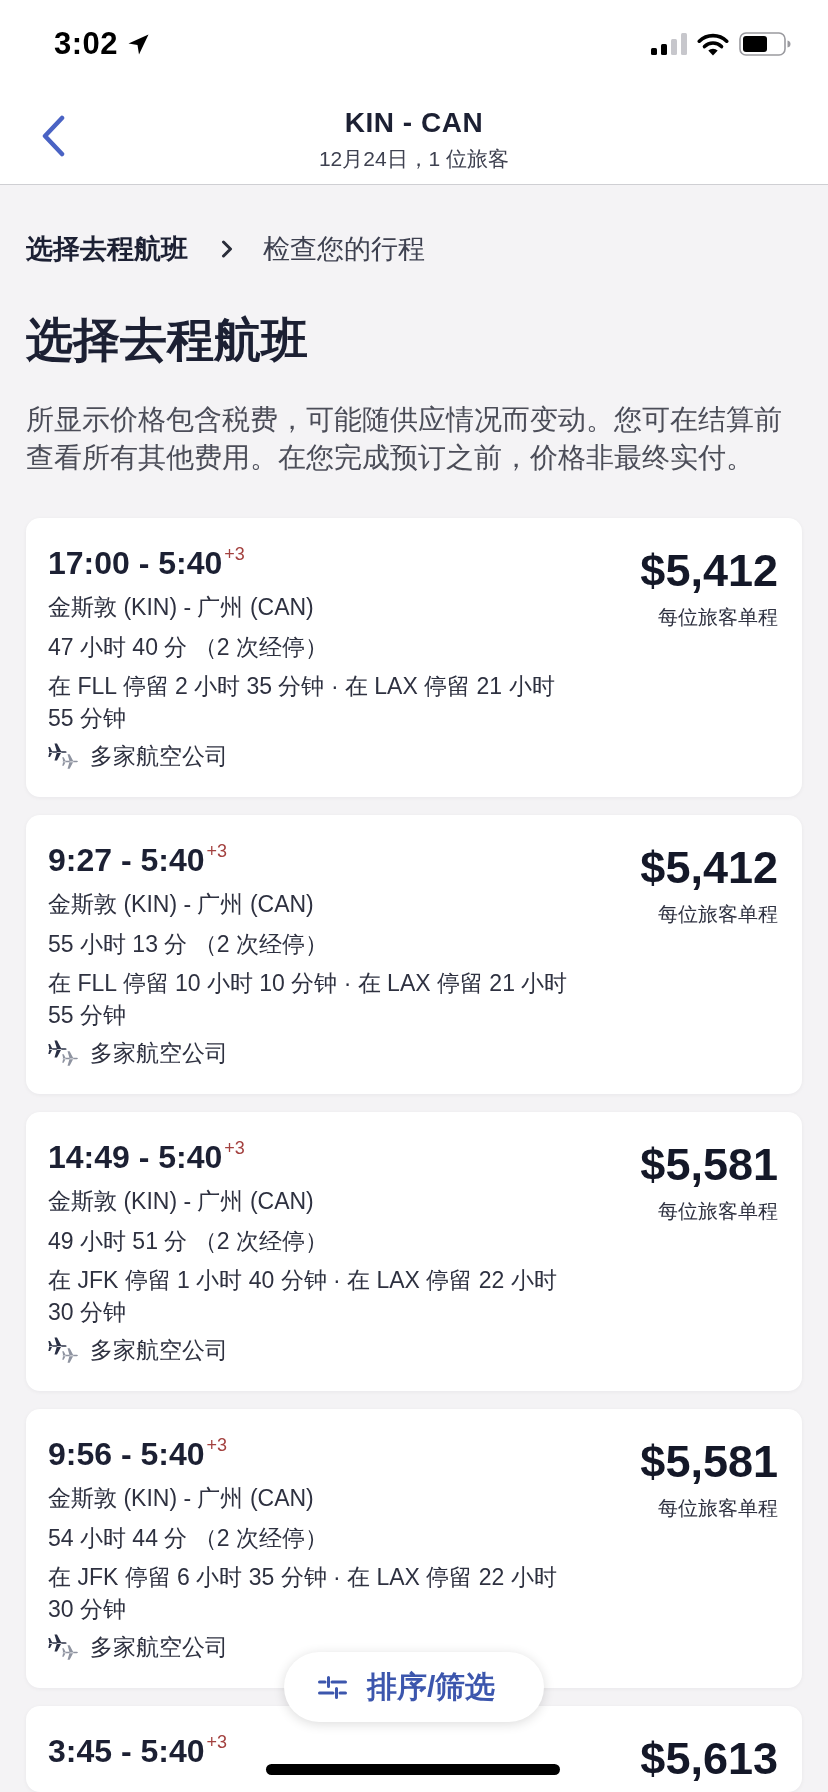 The image size is (828, 1792). I want to click on flight-times: 14:49 - 5:40, so click(135, 1157).